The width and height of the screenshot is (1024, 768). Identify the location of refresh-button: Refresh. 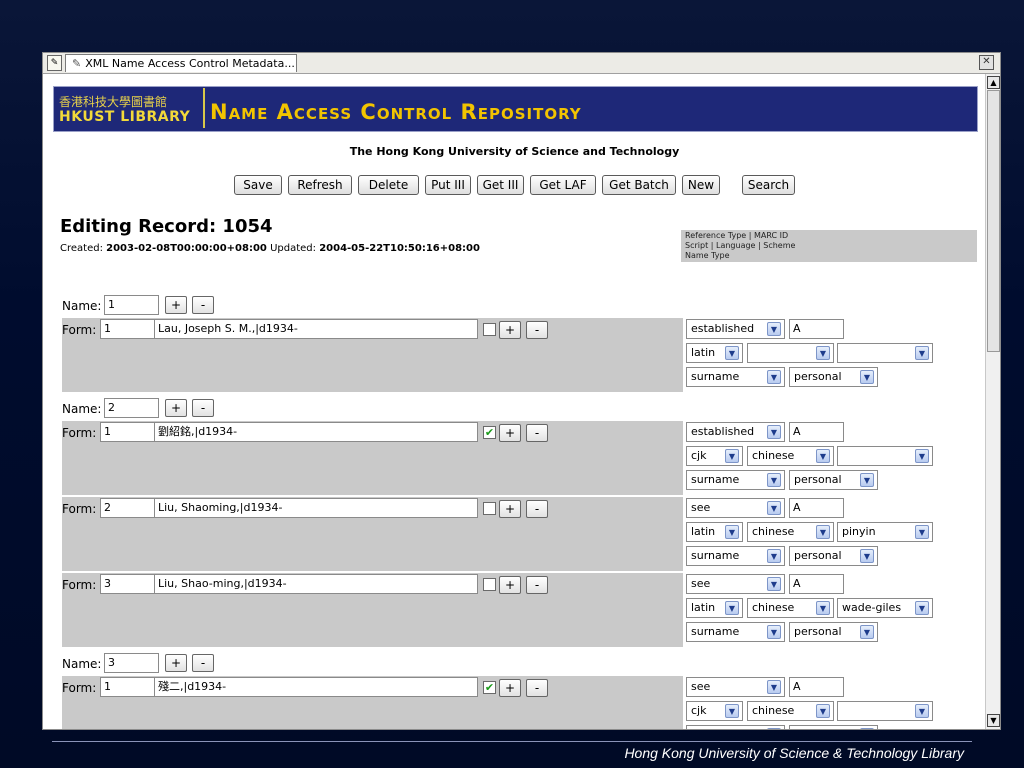
(320, 185).